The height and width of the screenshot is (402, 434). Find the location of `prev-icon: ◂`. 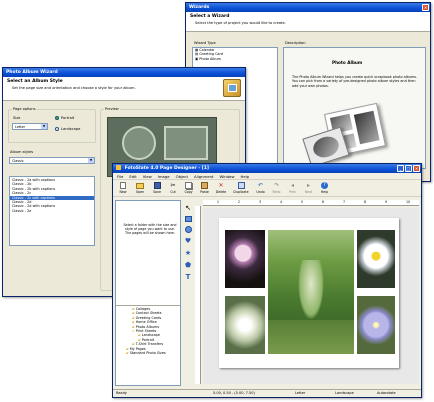

prev-icon: ◂ is located at coordinates (292, 185).